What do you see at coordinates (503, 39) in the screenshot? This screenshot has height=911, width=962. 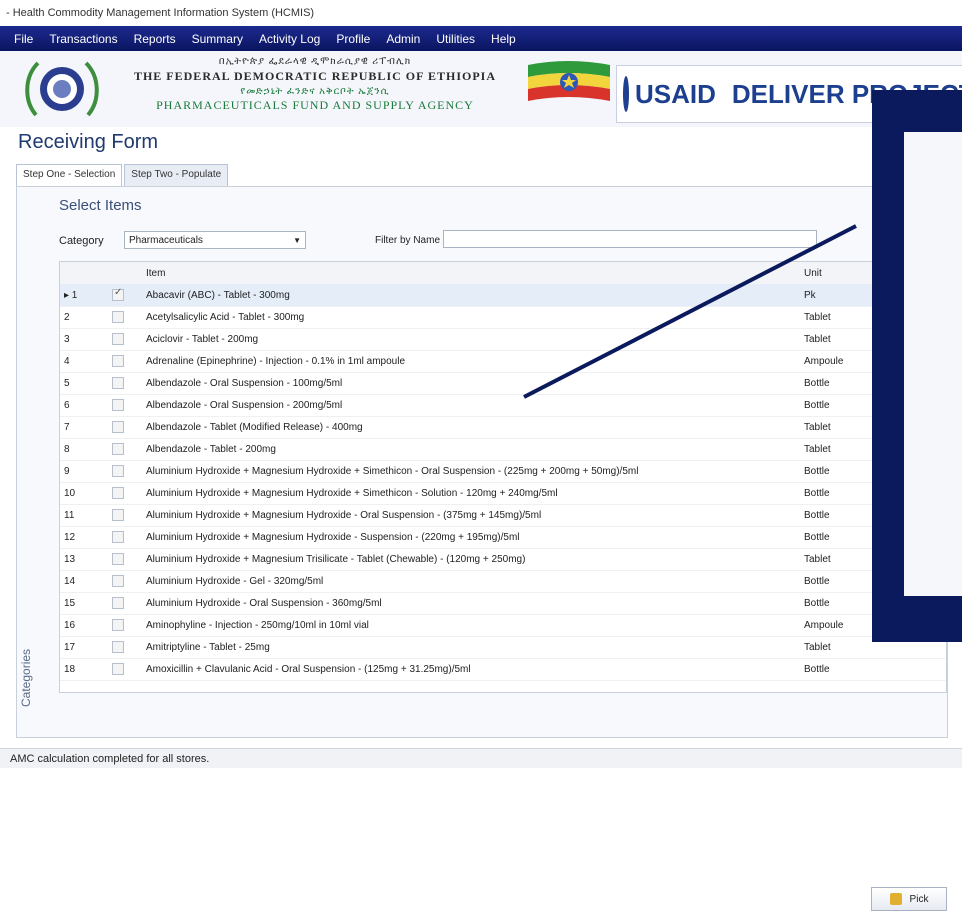 I see `menu-help: Help` at bounding box center [503, 39].